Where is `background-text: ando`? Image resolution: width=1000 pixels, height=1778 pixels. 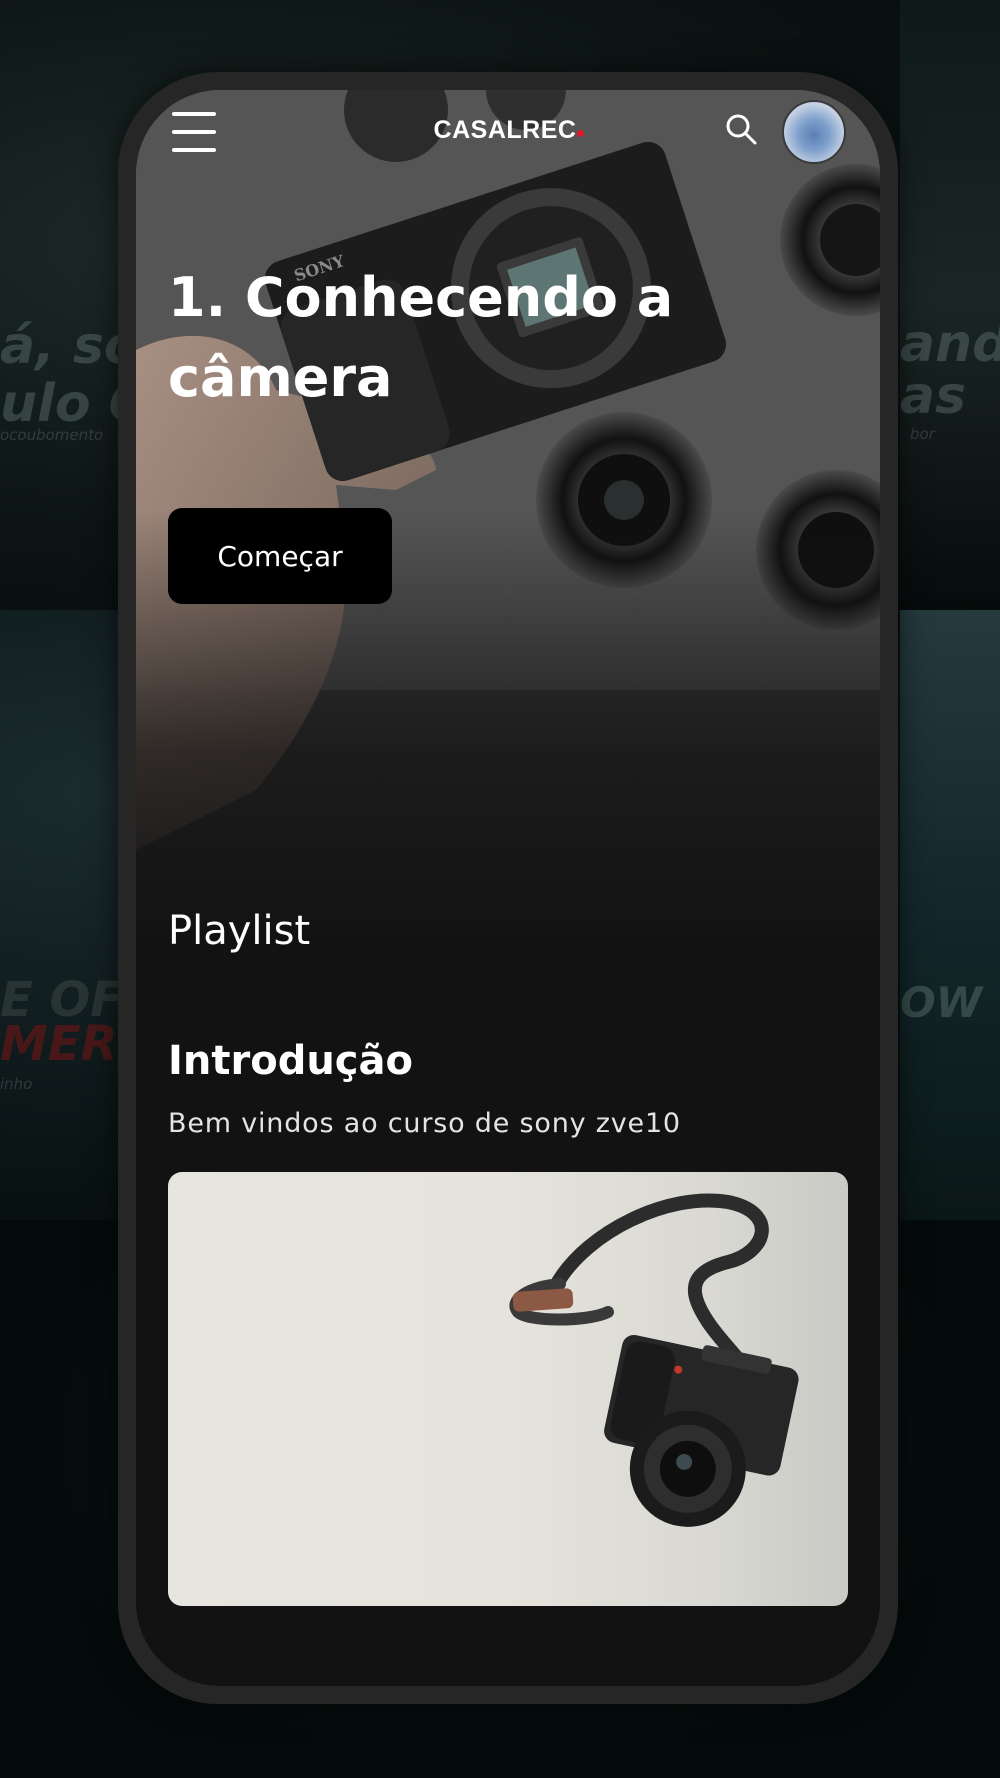
background-text: ando is located at coordinates (950, 344).